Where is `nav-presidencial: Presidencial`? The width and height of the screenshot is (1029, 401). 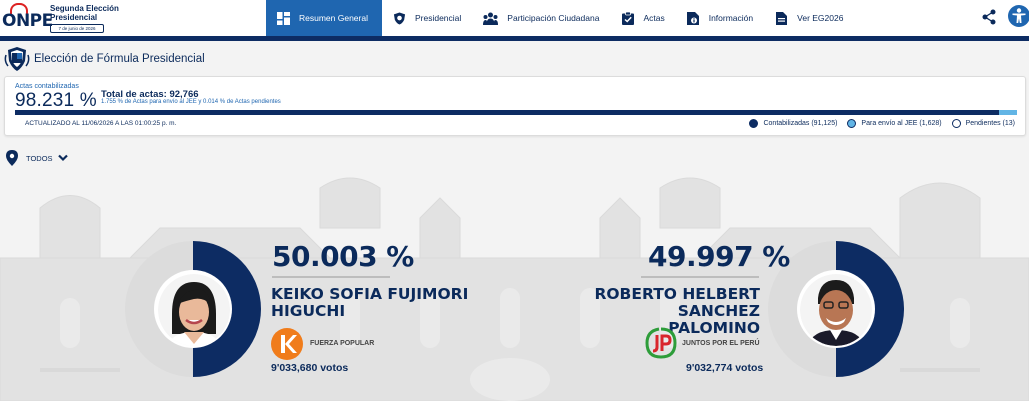
nav-presidencial: Presidencial is located at coordinates (427, 18).